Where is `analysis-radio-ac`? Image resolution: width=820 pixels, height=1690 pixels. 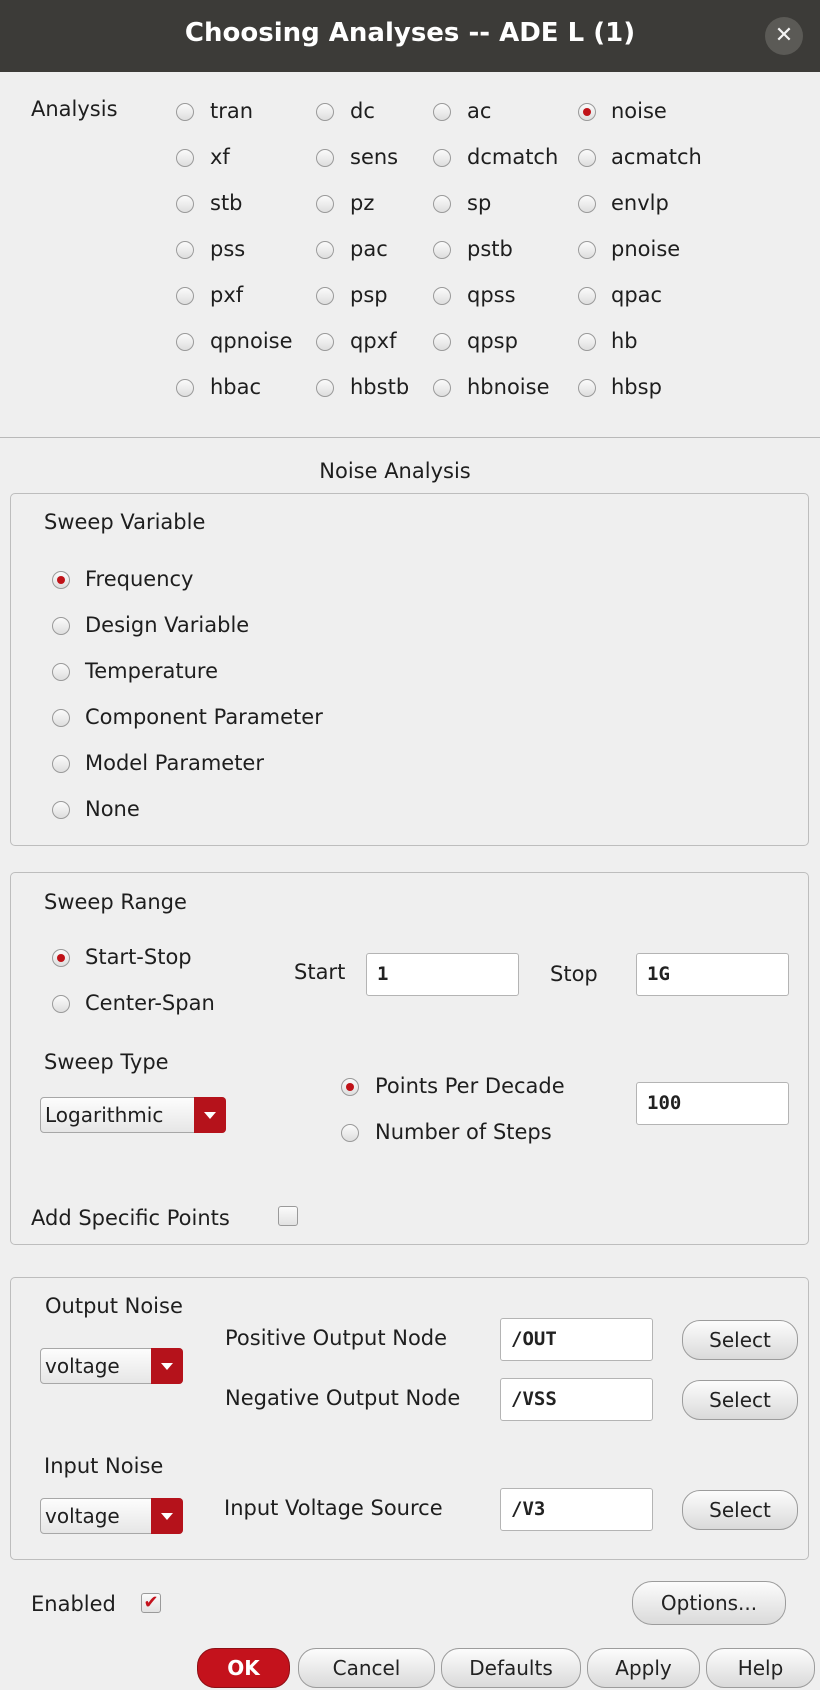
analysis-radio-ac is located at coordinates (442, 112).